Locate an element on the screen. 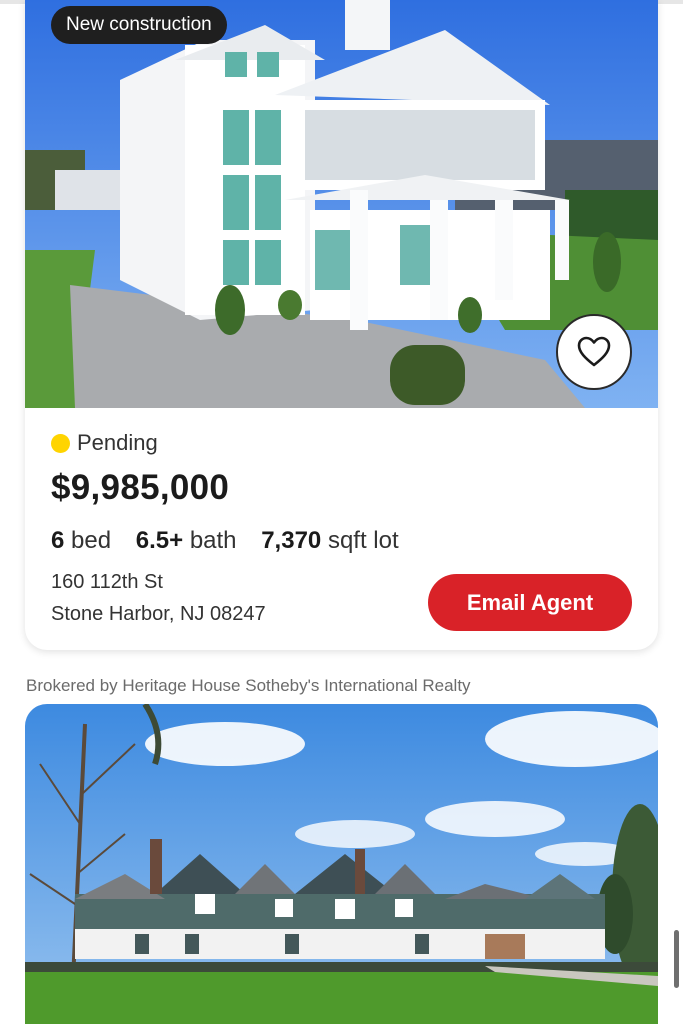 This screenshot has height=1024, width=683. email-agent-button: Email Agent is located at coordinates (530, 602).